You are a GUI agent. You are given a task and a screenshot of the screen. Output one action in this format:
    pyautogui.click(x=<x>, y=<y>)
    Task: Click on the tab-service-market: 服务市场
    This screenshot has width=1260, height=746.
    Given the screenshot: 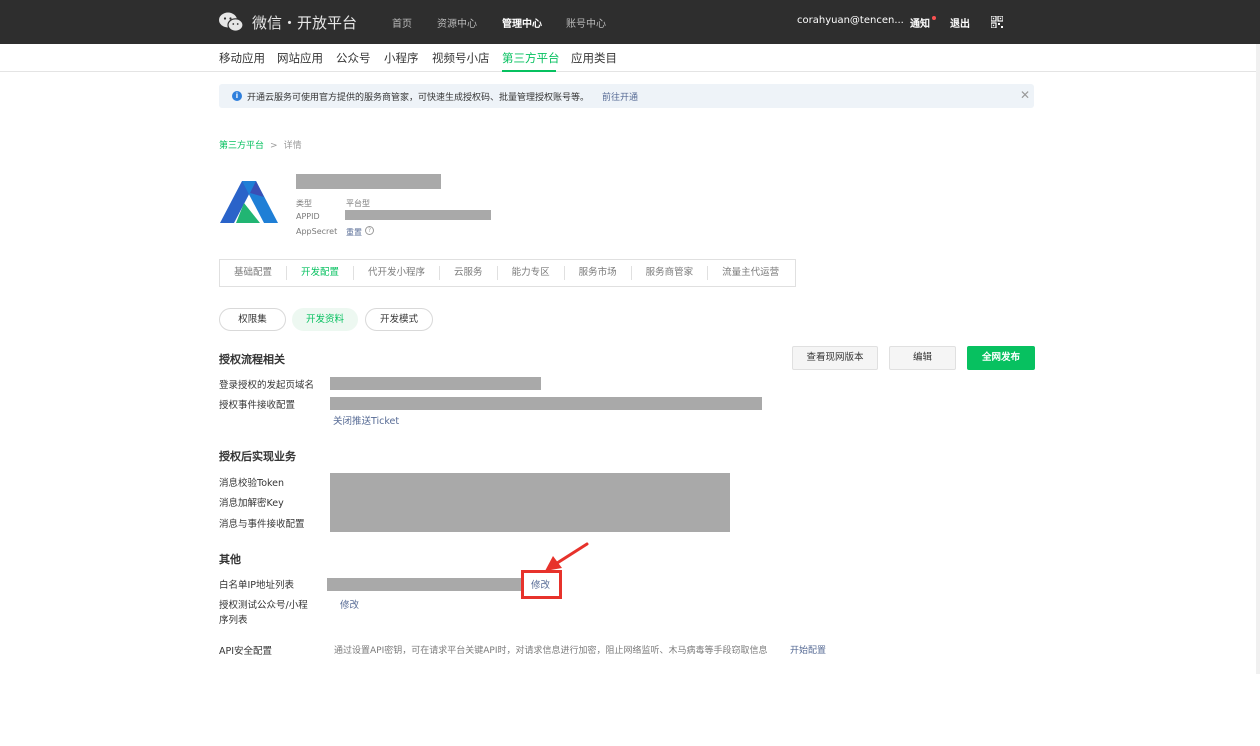 What is the action you would take?
    pyautogui.click(x=598, y=273)
    